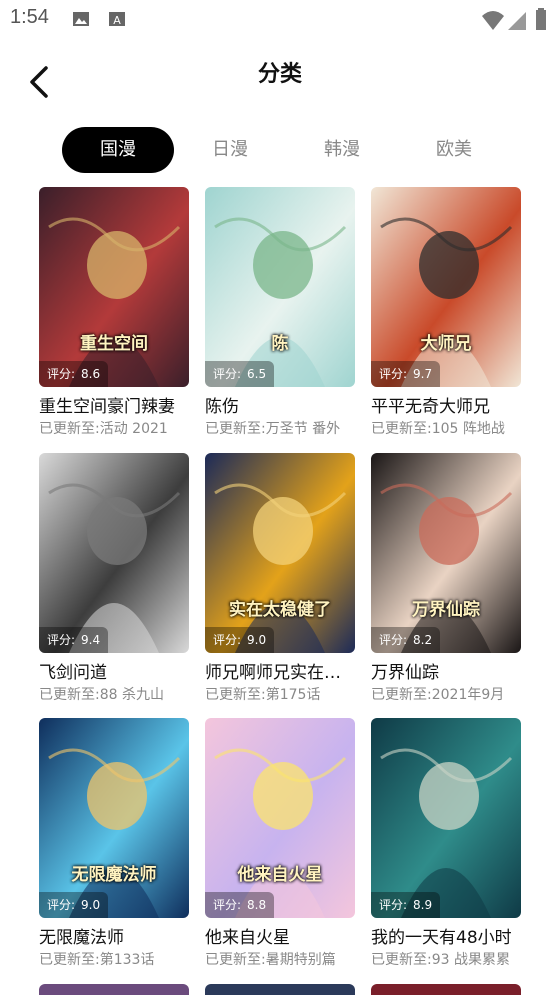 Image resolution: width=560 pixels, height=995 pixels. Describe the element at coordinates (280, 287) in the screenshot. I see `comic-cover-image: 陈评分: 6.5` at that location.